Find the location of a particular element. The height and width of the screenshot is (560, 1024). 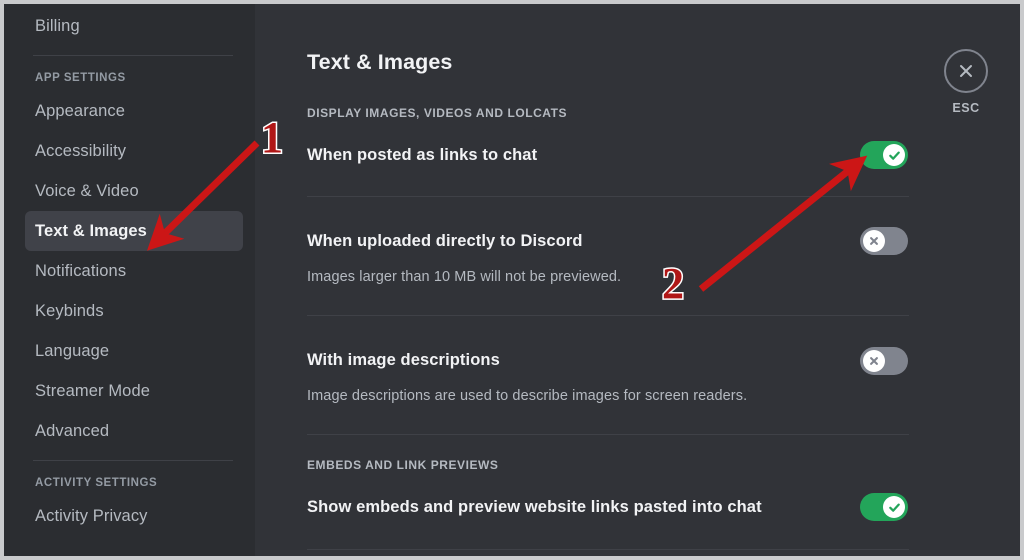

sidebar-item-streamer-mode: Streamer Mode is located at coordinates (134, 391).